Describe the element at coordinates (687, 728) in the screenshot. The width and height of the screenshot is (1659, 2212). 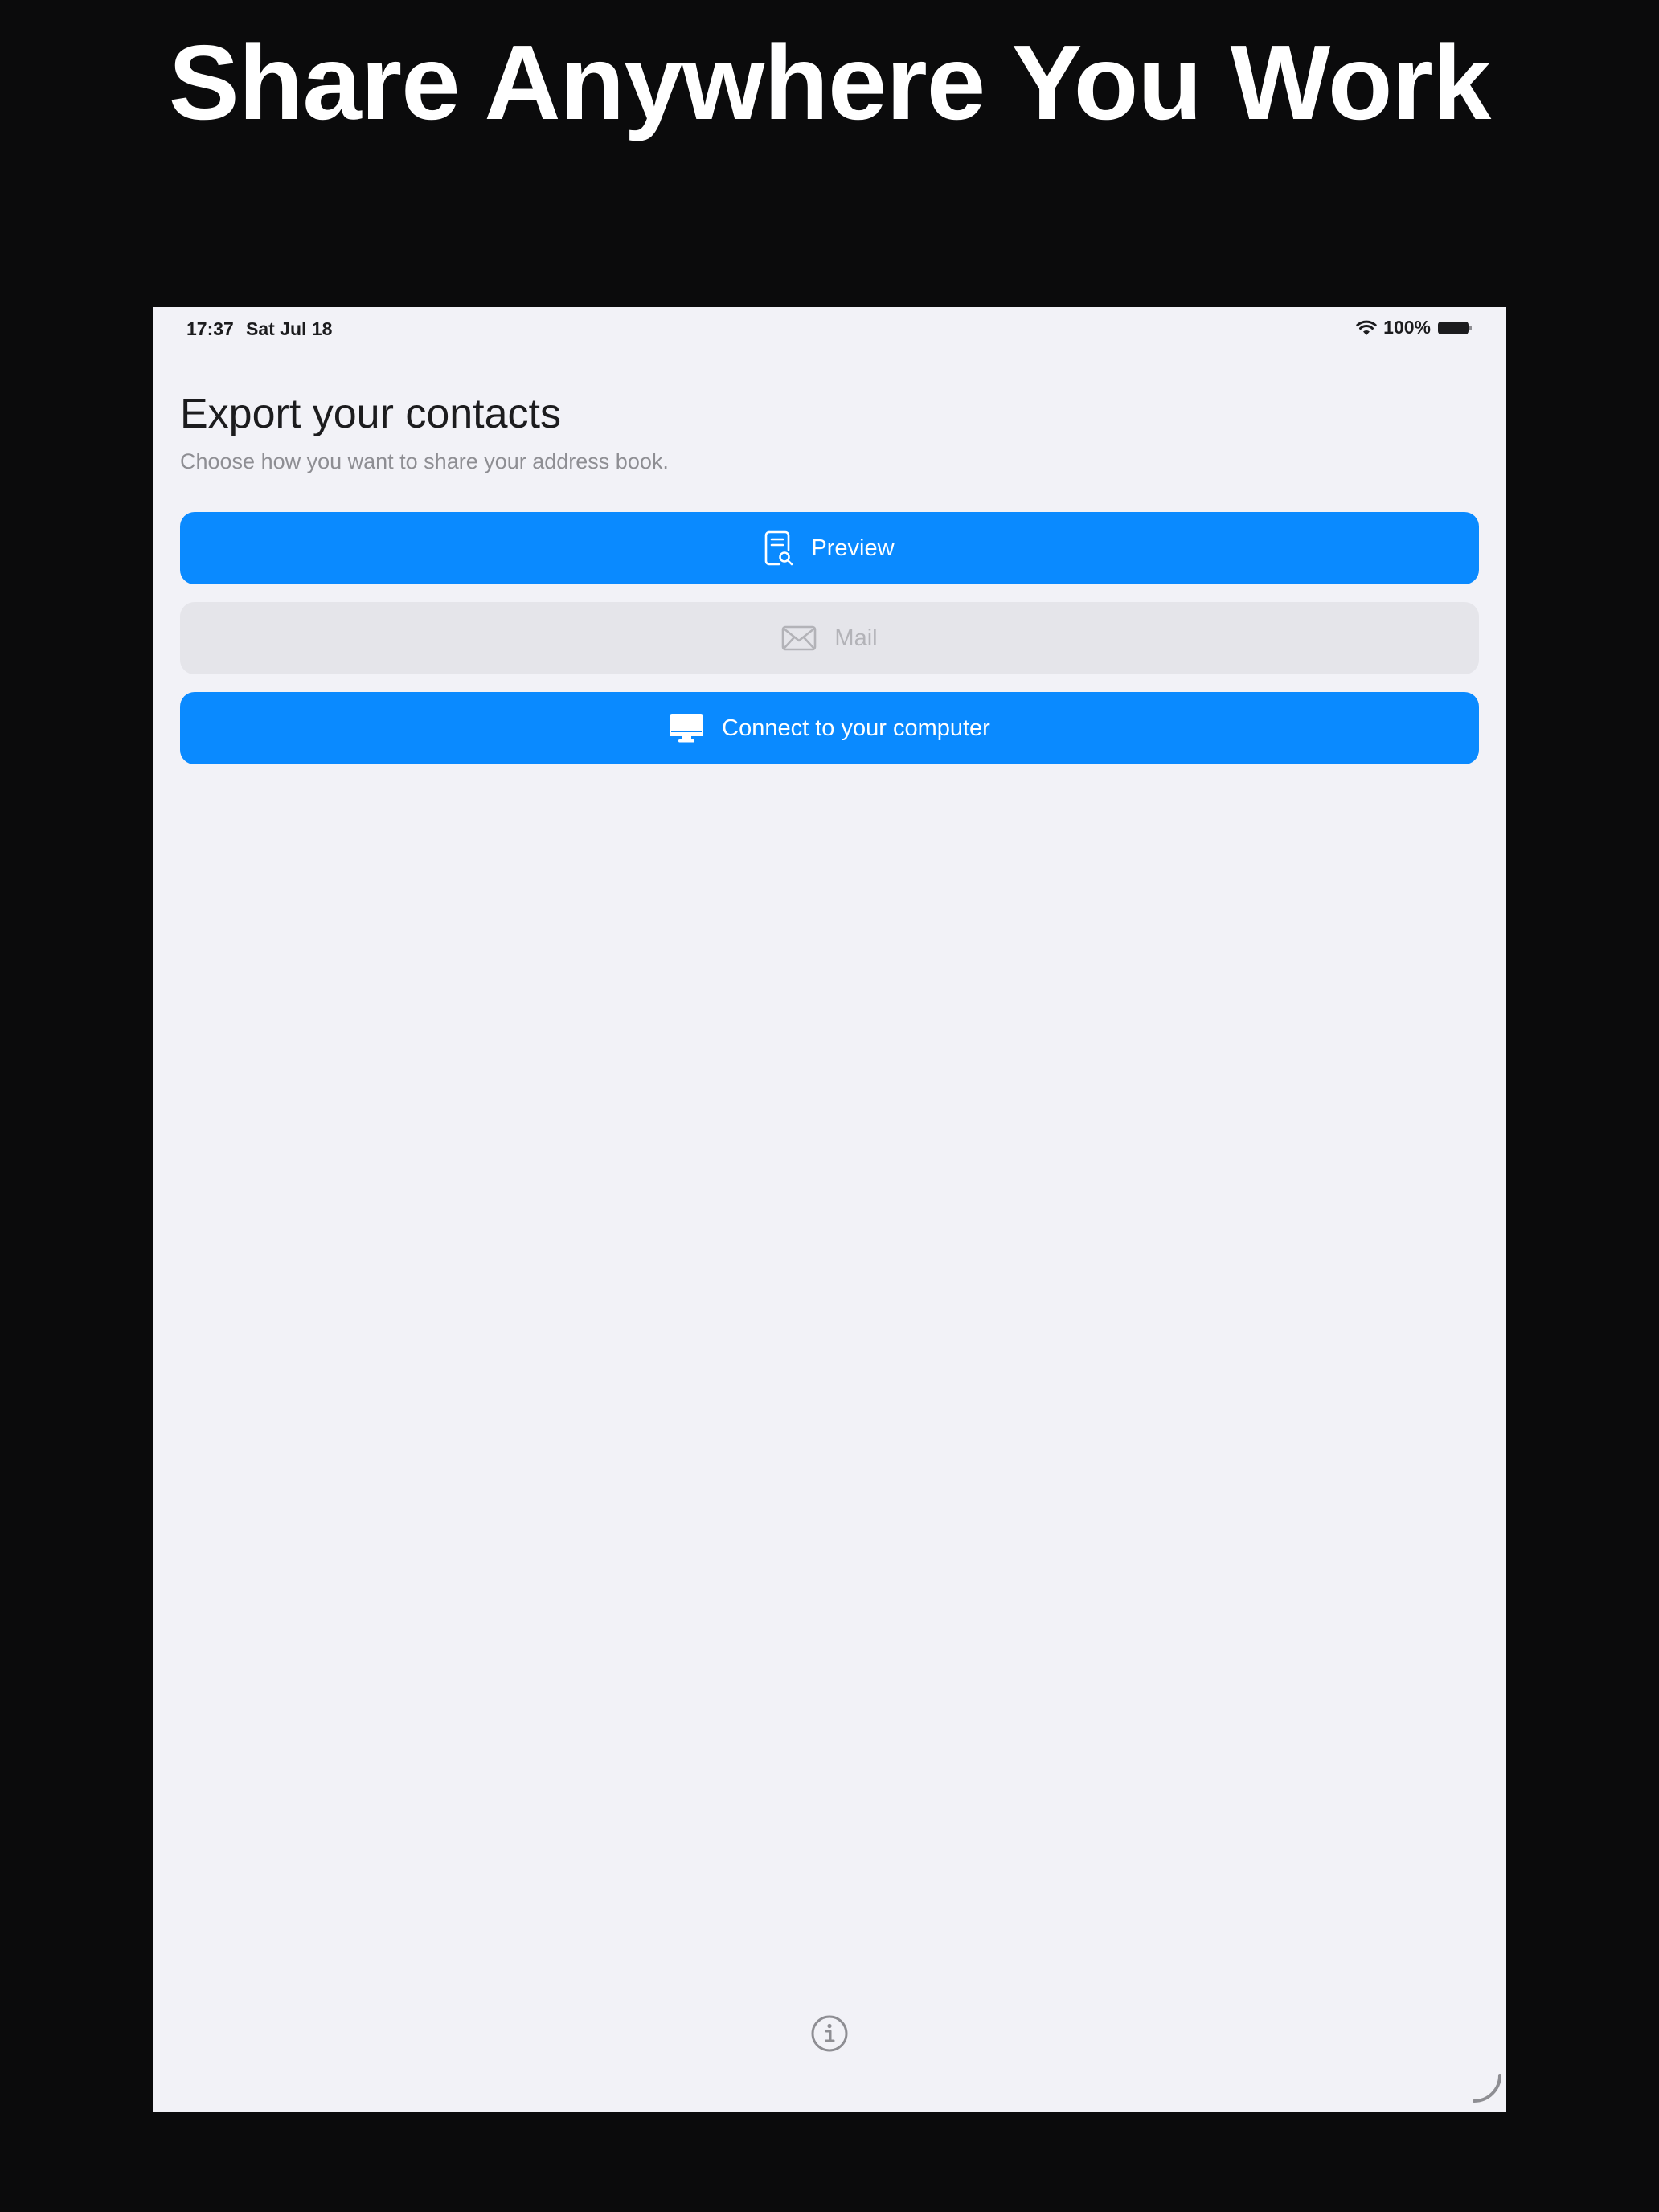
I see `desktop-computer-icon` at that location.